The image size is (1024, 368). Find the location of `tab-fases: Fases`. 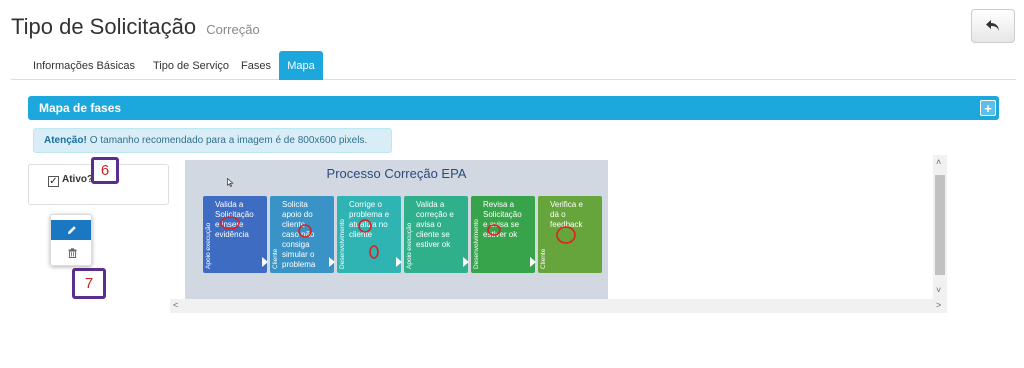

tab-fases: Fases is located at coordinates (256, 65).